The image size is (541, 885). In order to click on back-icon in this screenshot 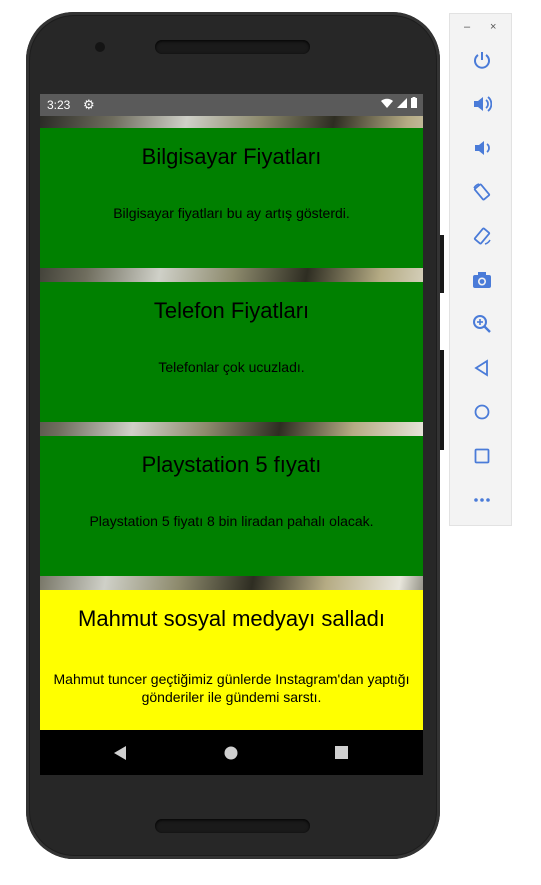, I will do `click(480, 368)`.